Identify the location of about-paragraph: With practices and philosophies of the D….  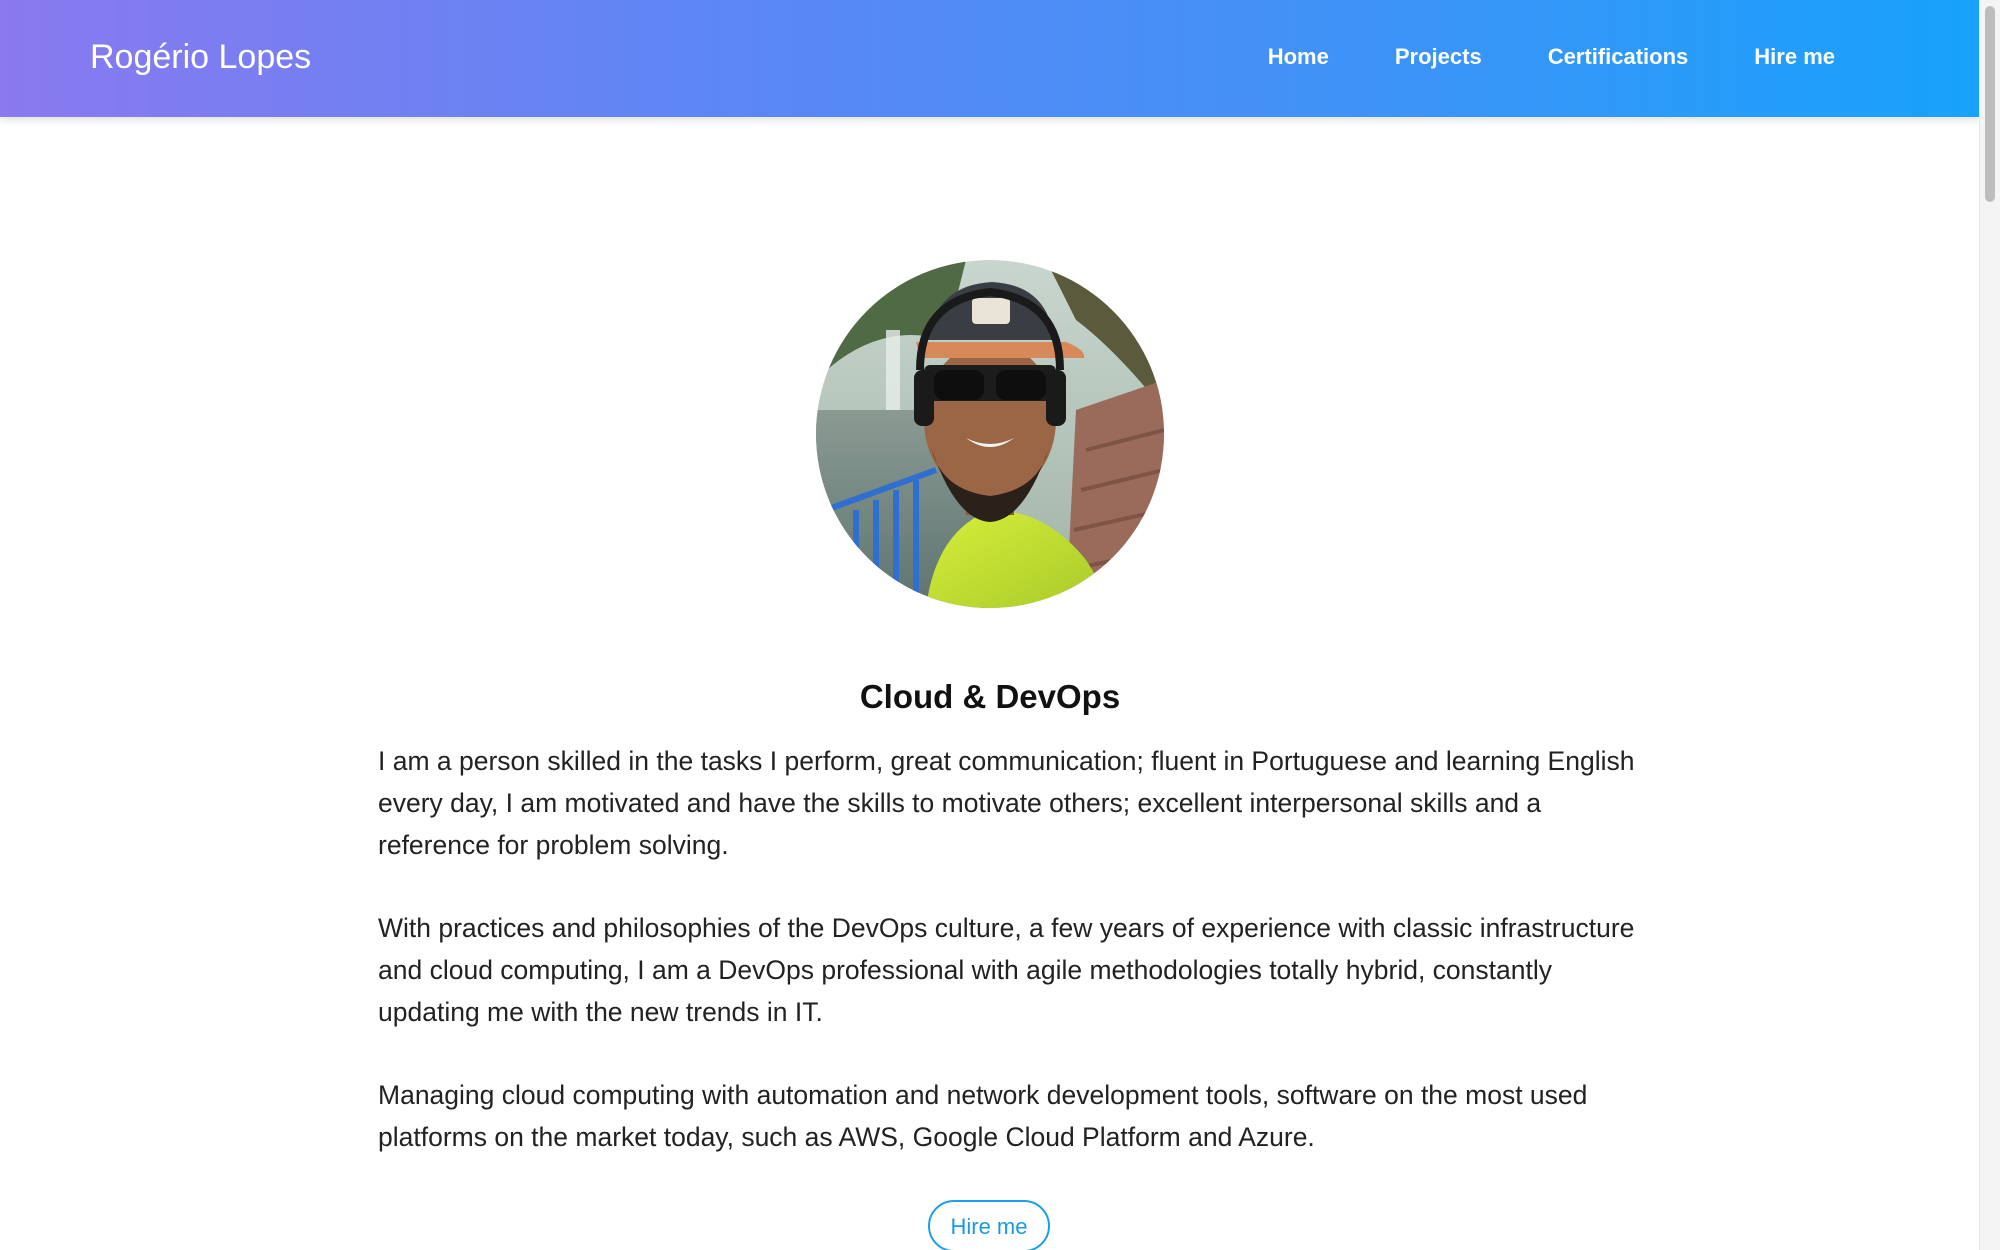
(1006, 970).